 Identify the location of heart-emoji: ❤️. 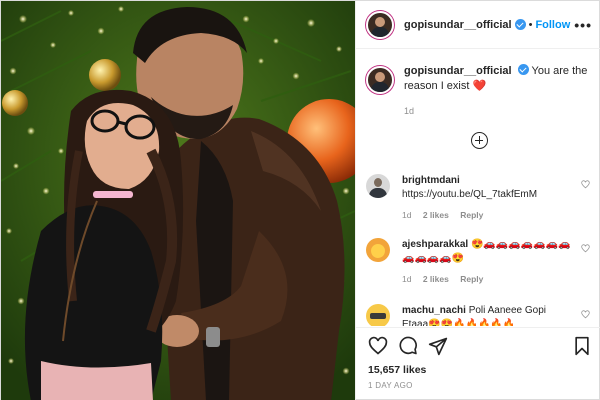
(479, 86).